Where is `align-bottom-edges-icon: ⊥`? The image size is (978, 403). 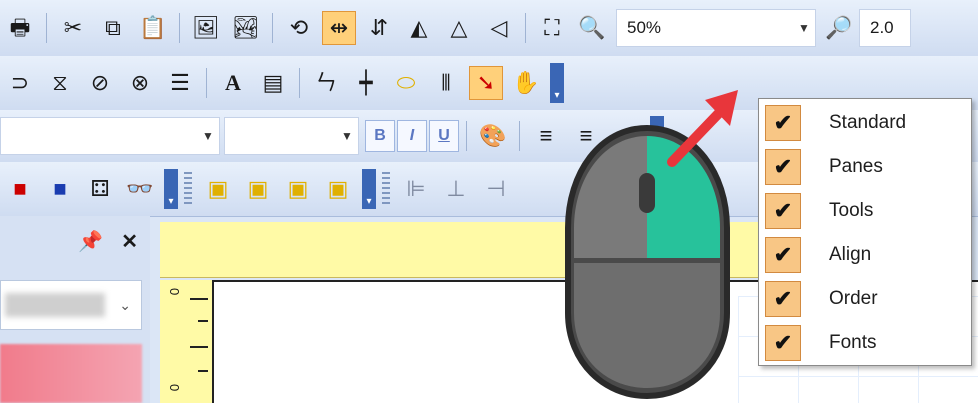 align-bottom-edges-icon: ⊥ is located at coordinates (456, 189).